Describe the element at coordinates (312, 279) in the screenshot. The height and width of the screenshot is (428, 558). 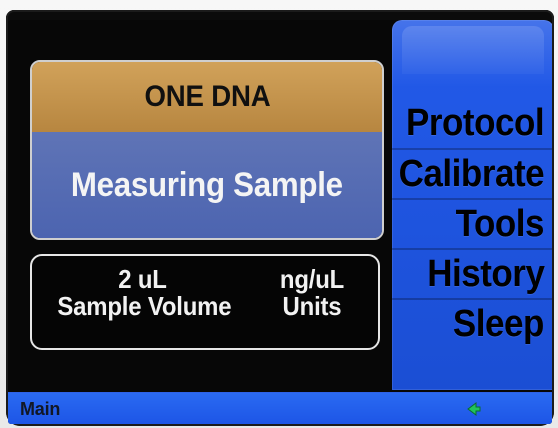
I see `units-value: ng/uL` at that location.